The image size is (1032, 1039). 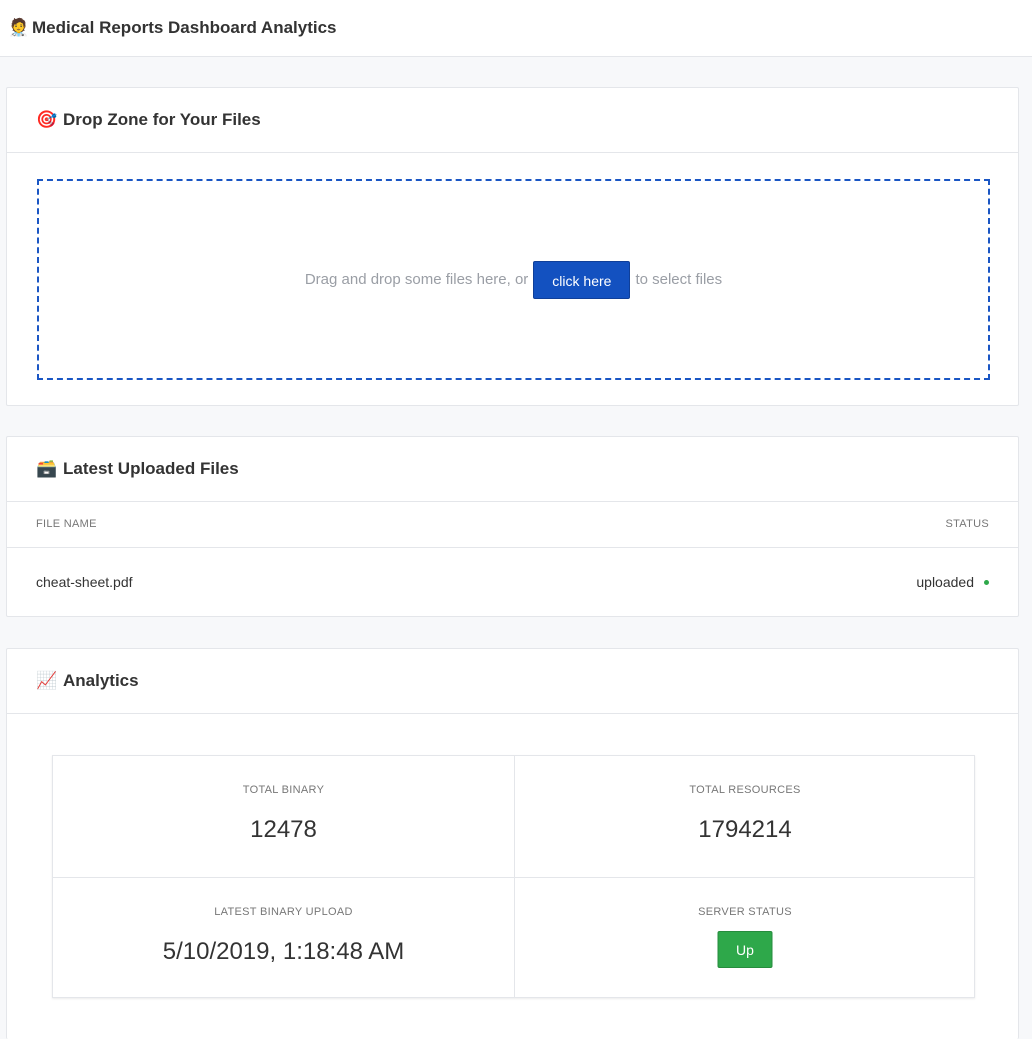 I want to click on dropzone-text-before: Drag and drop some files here, or, so click(x=416, y=279).